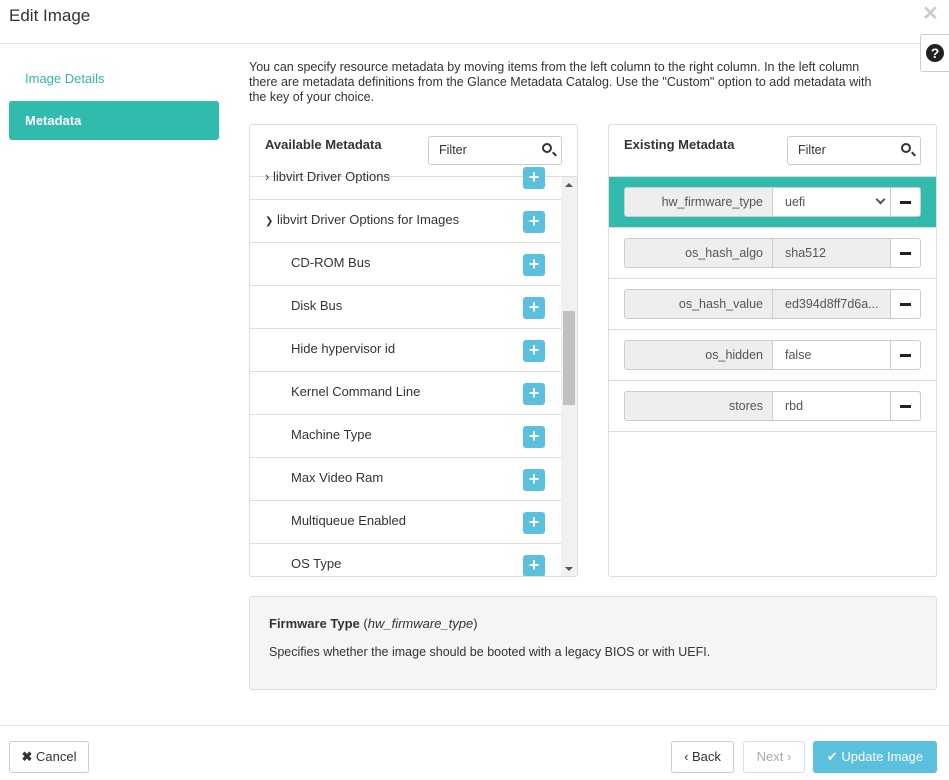 The width and height of the screenshot is (949, 780). I want to click on list-item: OS Type +, so click(405, 560).